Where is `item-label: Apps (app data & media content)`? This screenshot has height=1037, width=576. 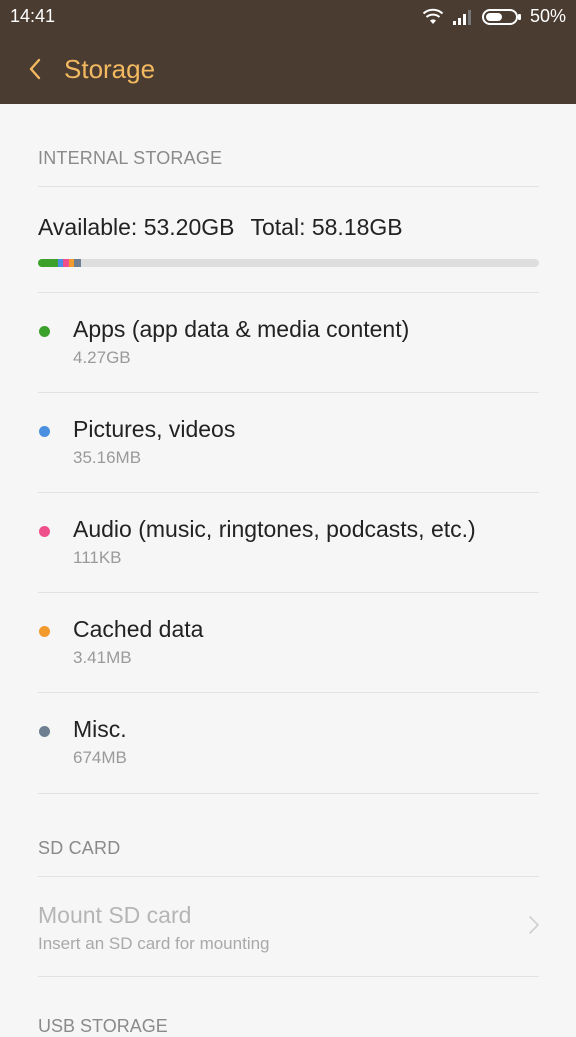 item-label: Apps (app data & media content) is located at coordinates (241, 329).